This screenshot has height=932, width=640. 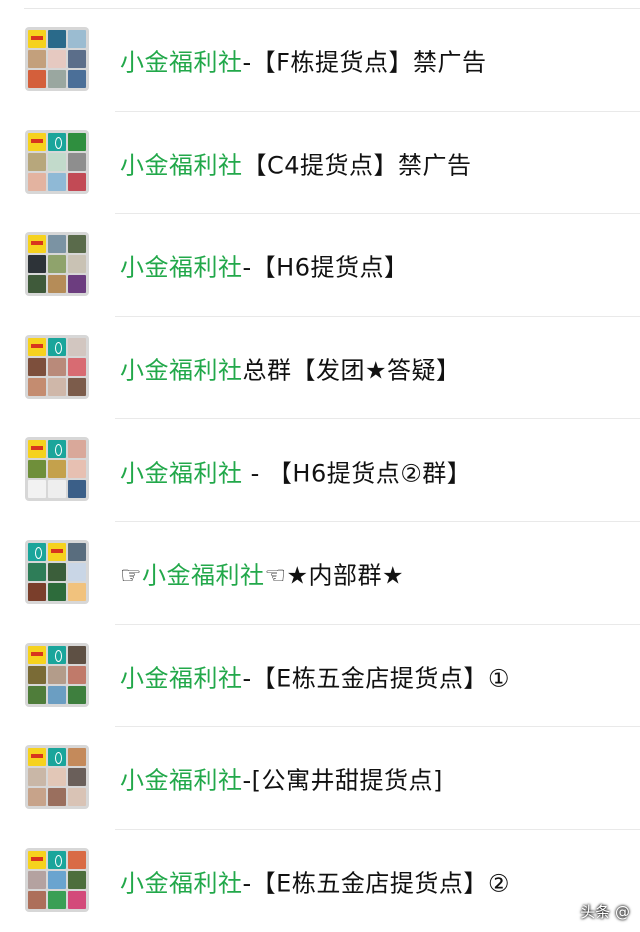 I want to click on group-name-suffix: - 【H6提货点②群】, so click(x=357, y=473).